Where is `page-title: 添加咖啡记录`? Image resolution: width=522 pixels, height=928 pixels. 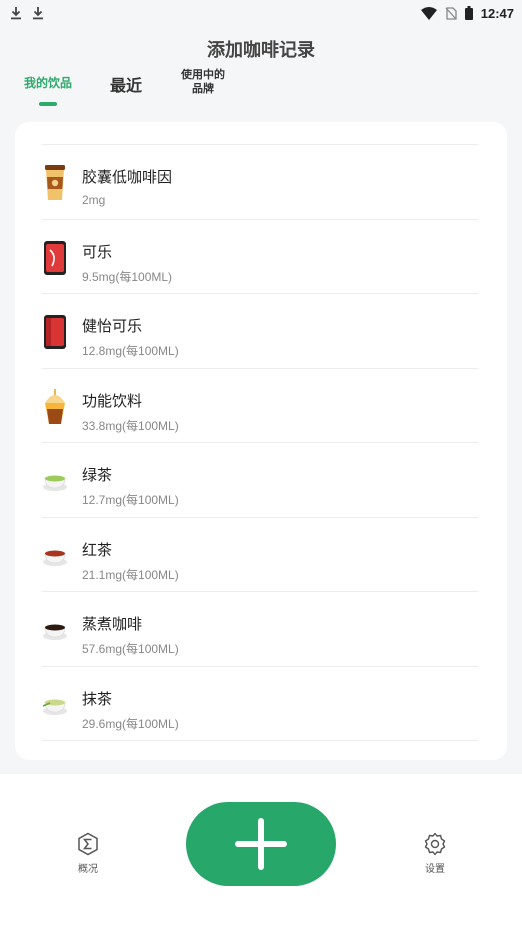
page-title: 添加咖啡记录 is located at coordinates (261, 50).